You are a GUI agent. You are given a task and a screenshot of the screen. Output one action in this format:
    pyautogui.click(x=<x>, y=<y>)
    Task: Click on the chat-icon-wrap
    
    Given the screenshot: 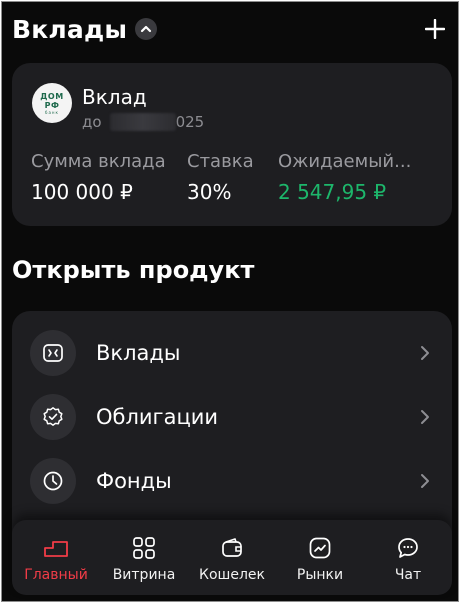 What is the action you would take?
    pyautogui.click(x=408, y=548)
    